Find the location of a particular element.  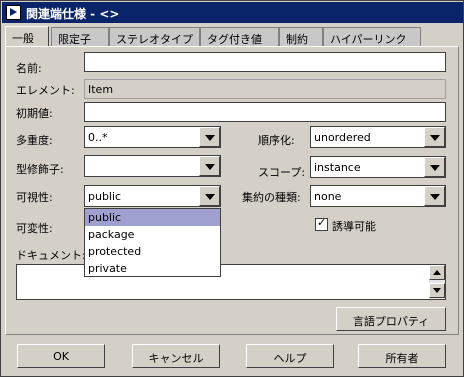

visibility-label: 可視性: is located at coordinates (34, 197).